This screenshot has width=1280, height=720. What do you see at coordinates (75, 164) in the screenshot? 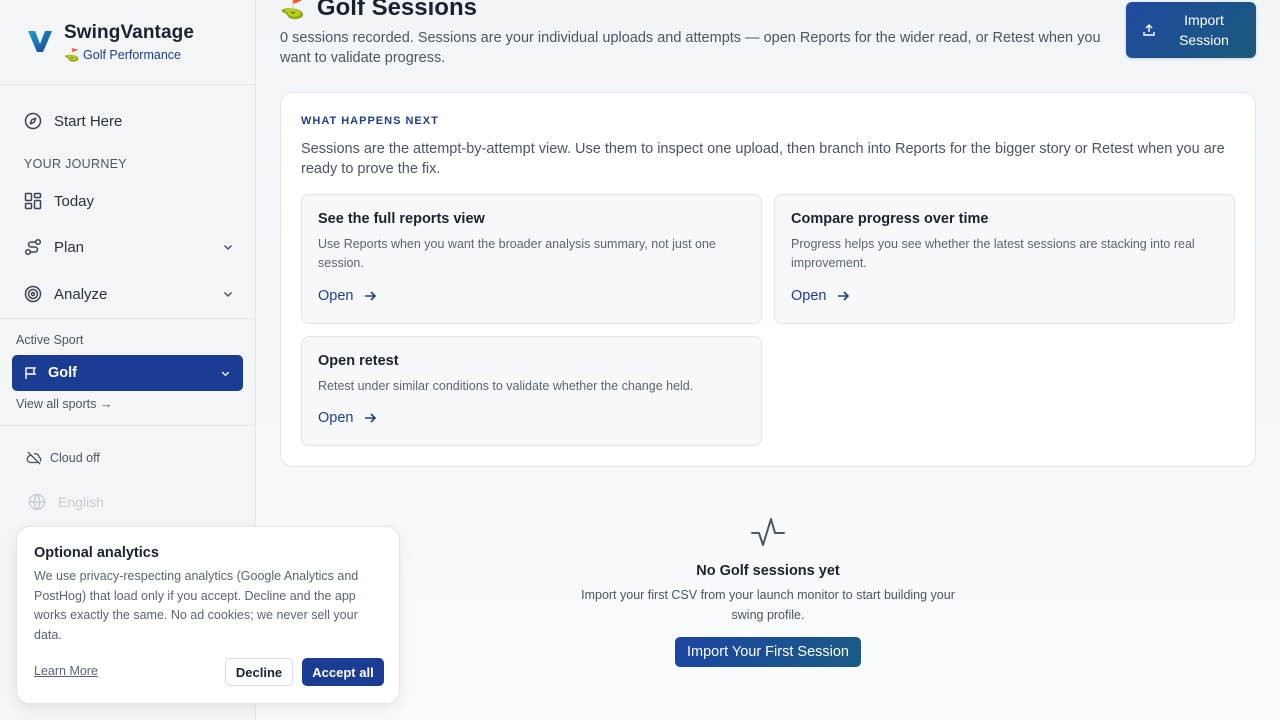
I see `journey-section-label: YOUR JOURNEY` at bounding box center [75, 164].